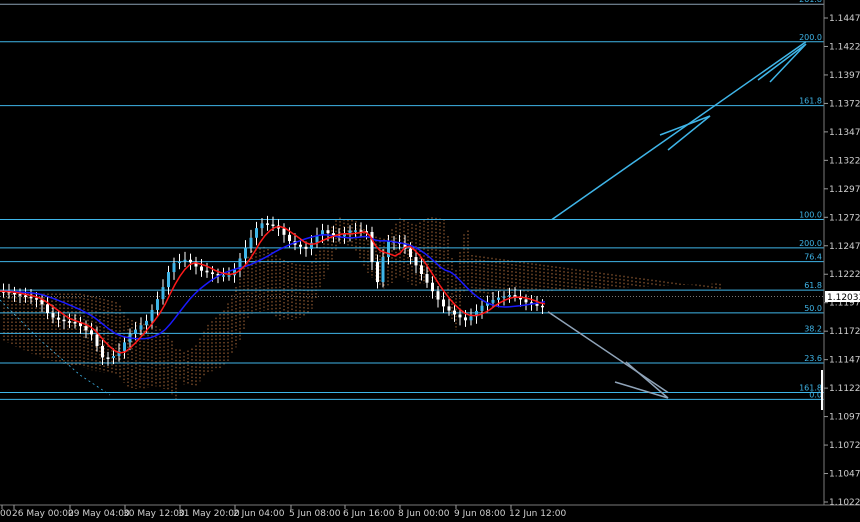 This screenshot has width=860, height=522. I want to click on time-tick-label: 30 May 12:00, so click(154, 514).